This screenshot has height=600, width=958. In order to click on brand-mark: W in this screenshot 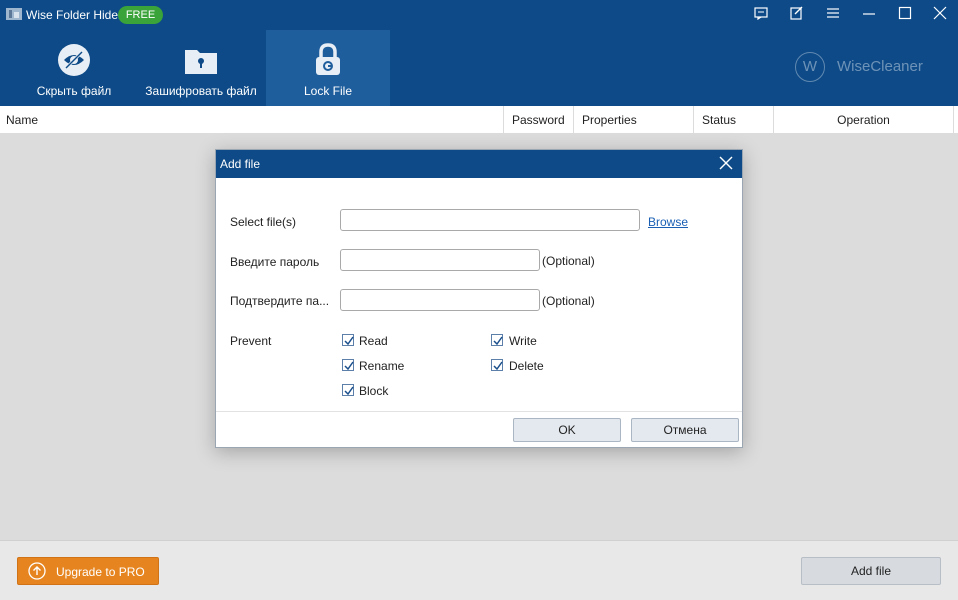, I will do `click(810, 67)`.